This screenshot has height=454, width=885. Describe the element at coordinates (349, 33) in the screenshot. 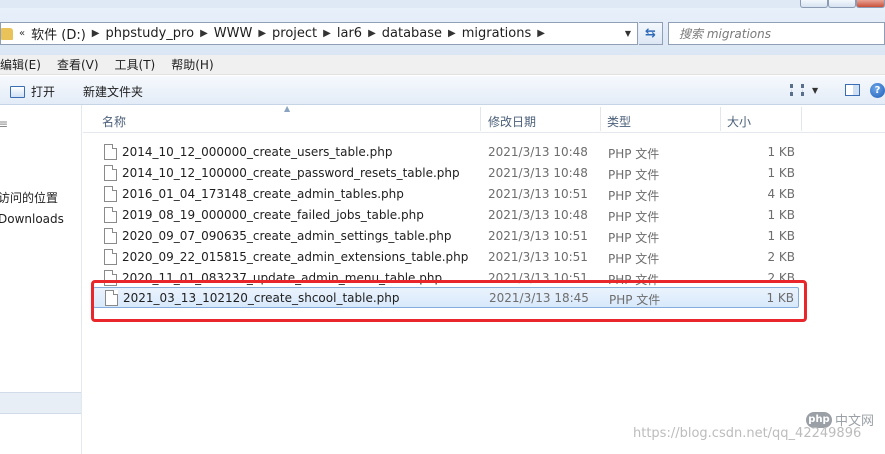

I see `breadcrumb-segment: lar6` at that location.